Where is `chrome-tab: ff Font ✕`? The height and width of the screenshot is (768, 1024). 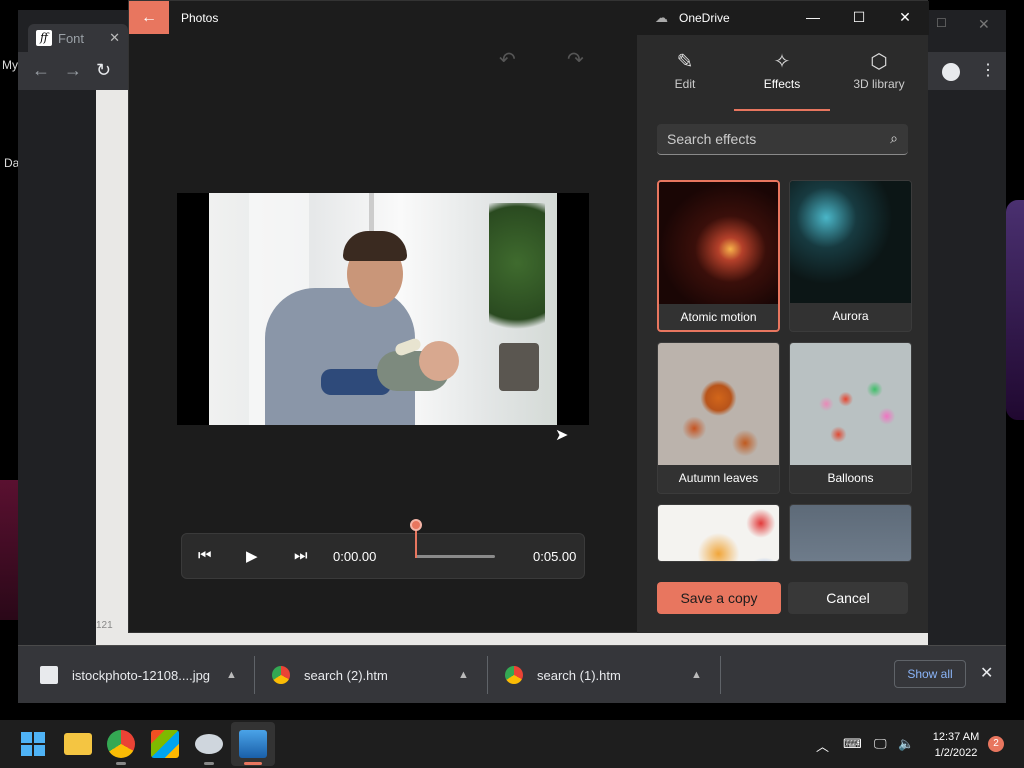 chrome-tab: ff Font ✕ is located at coordinates (78, 38).